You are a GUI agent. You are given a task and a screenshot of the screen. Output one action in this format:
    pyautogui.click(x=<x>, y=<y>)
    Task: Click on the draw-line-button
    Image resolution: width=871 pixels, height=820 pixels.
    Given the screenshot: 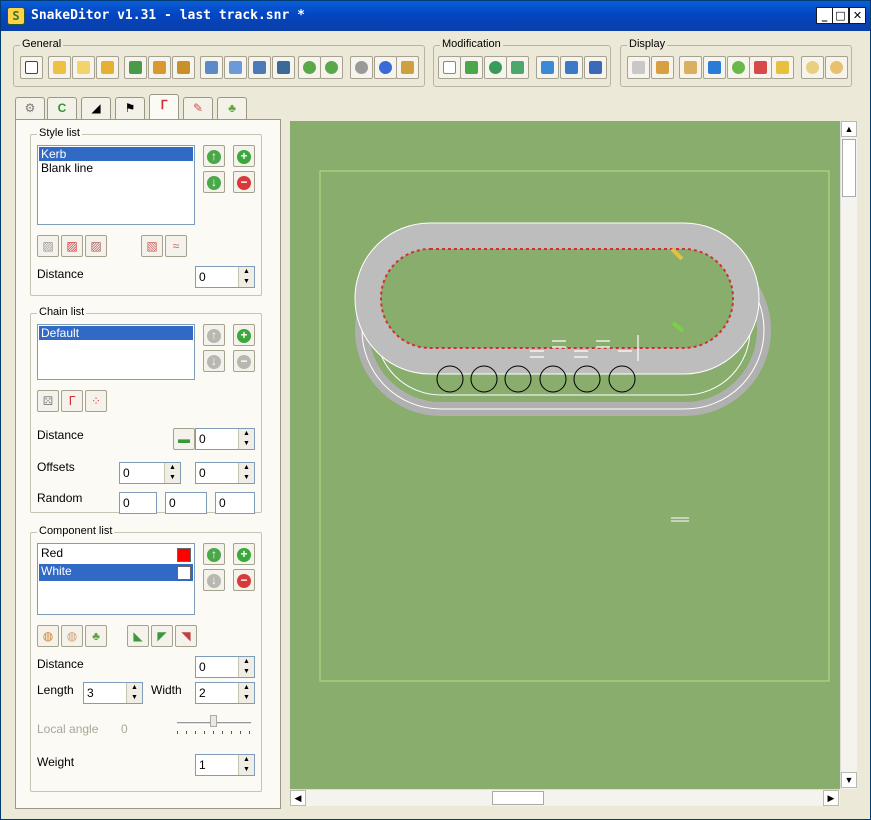 What is the action you would take?
    pyautogui.click(x=547, y=67)
    